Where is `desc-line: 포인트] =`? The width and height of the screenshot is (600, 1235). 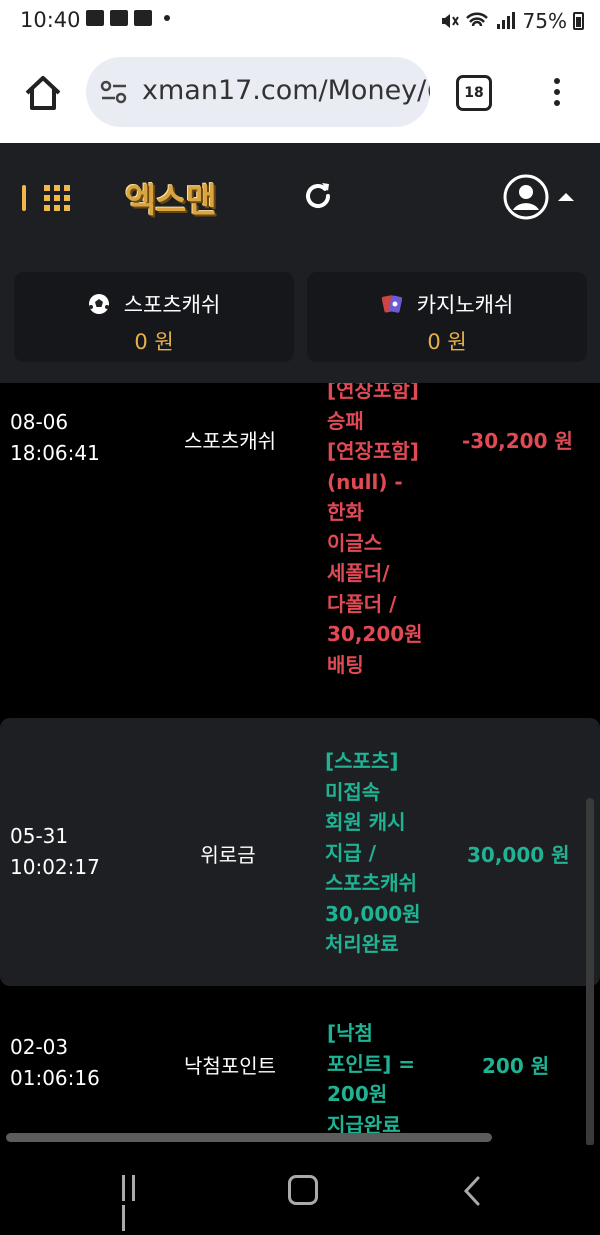
desc-line: 포인트] = is located at coordinates (371, 1063).